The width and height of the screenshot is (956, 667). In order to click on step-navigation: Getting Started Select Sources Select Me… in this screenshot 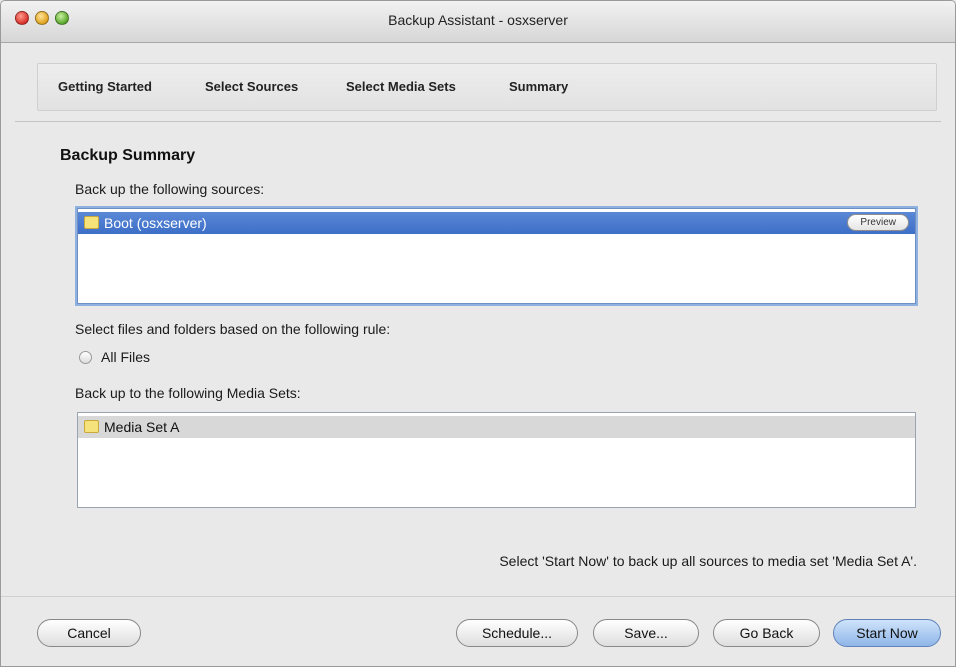, I will do `click(487, 87)`.